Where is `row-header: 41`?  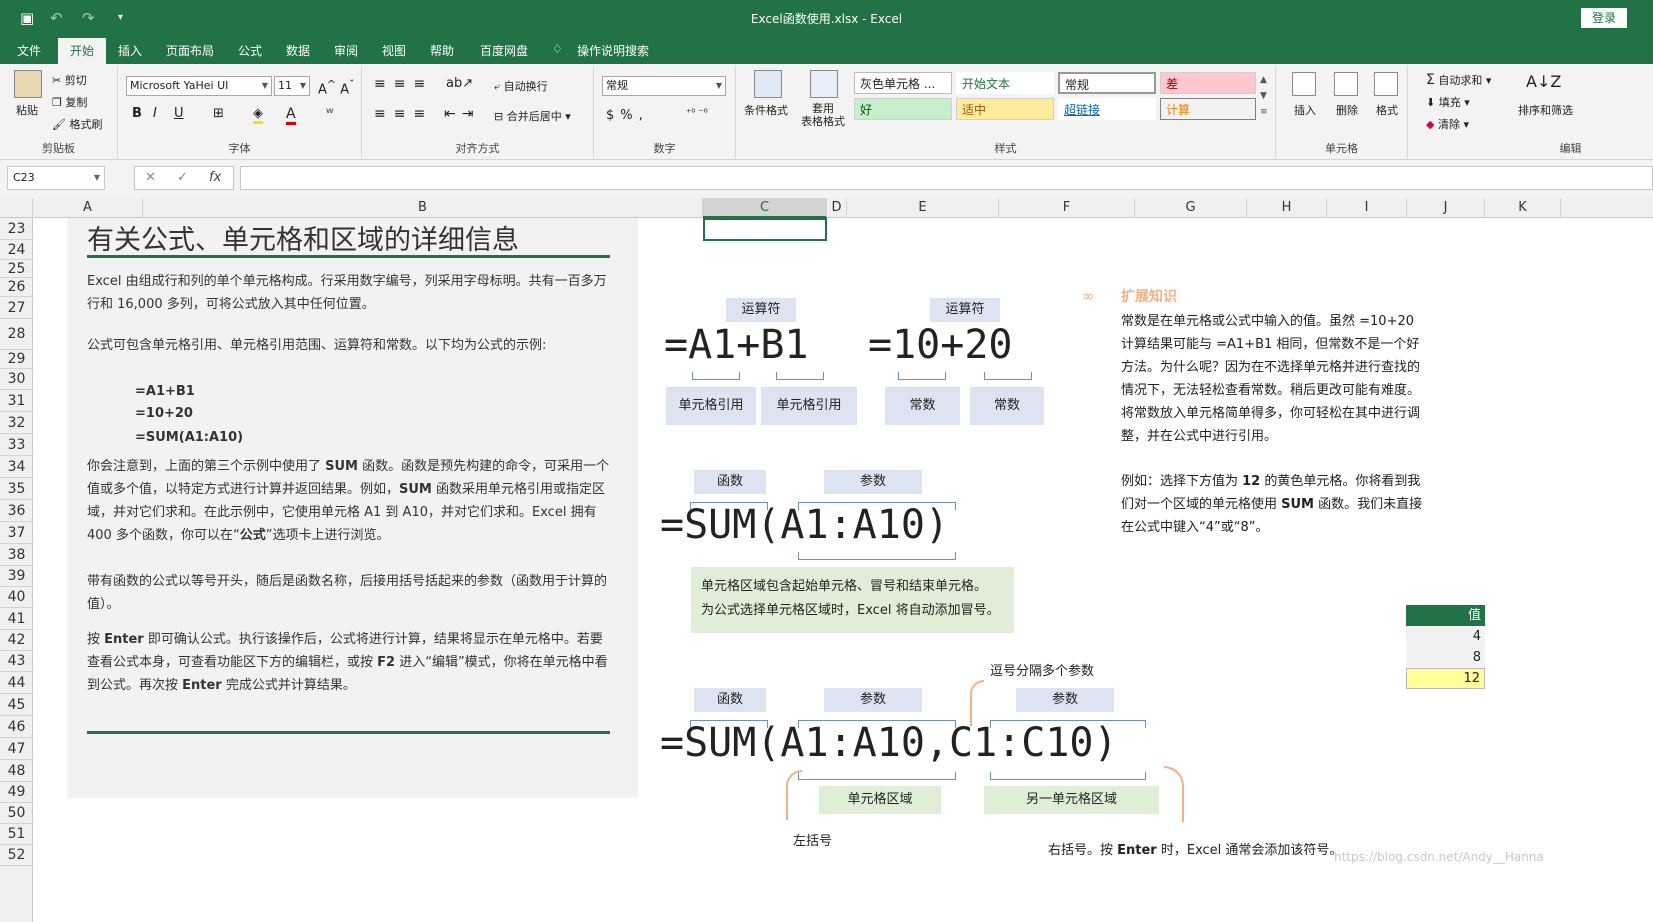
row-header: 41 is located at coordinates (16, 619).